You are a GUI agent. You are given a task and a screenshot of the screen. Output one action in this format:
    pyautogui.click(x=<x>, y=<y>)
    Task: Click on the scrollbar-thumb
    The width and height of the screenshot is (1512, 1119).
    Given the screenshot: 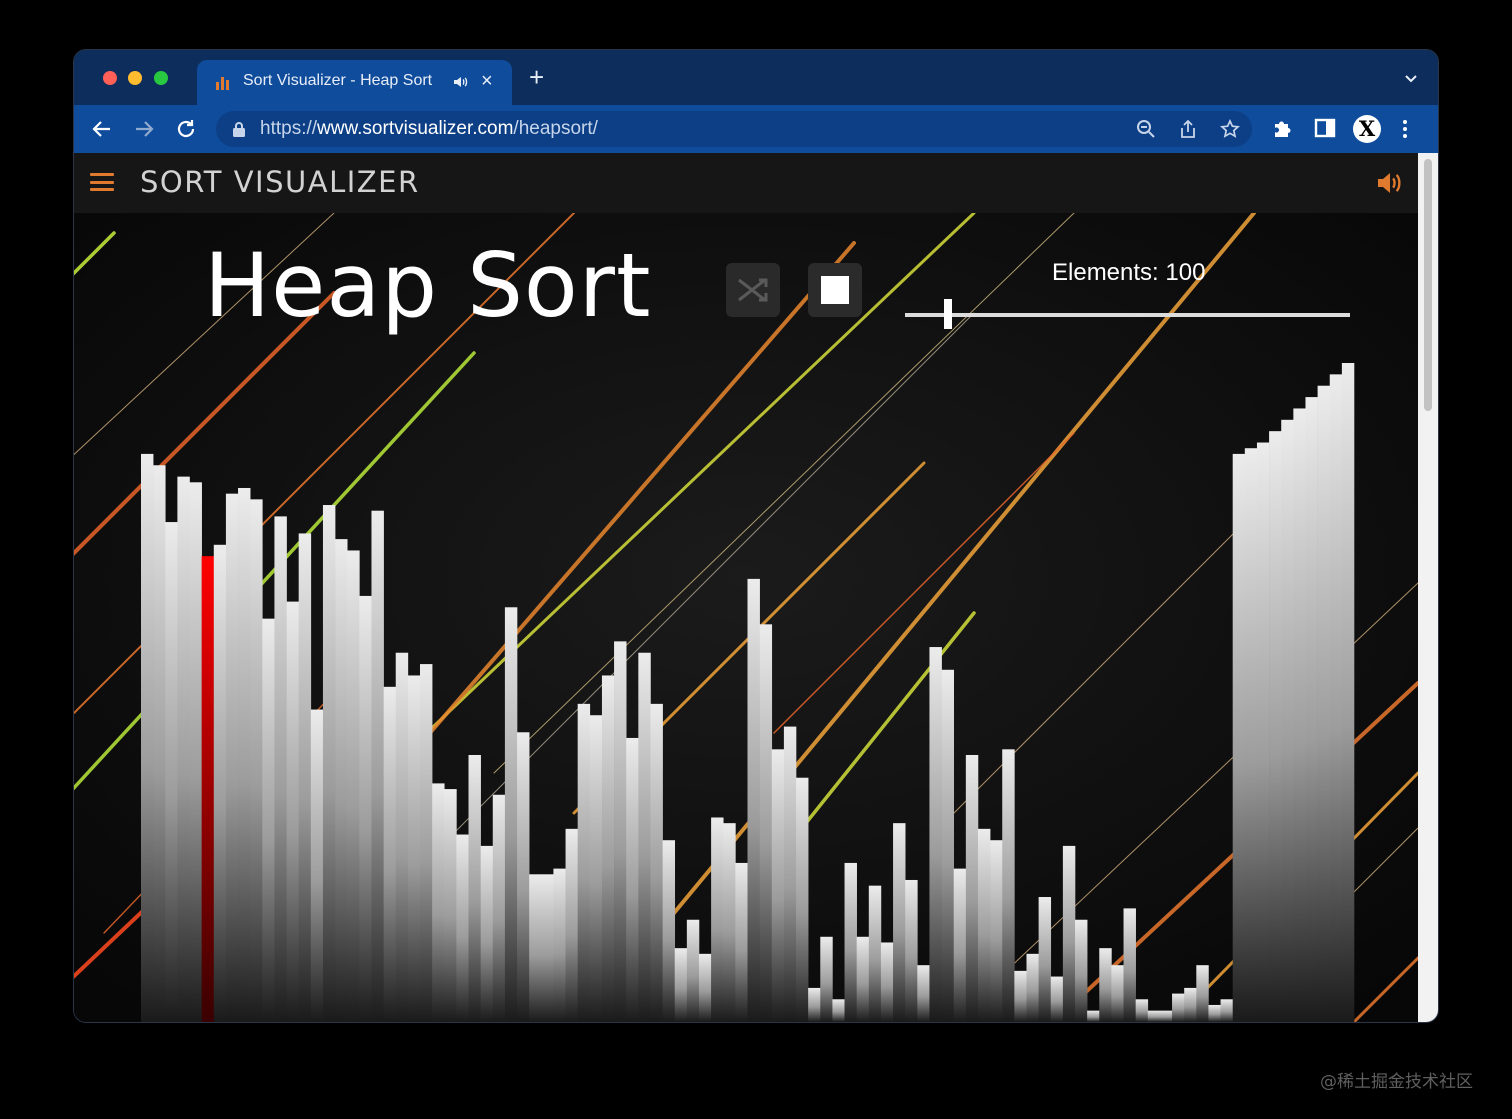 What is the action you would take?
    pyautogui.click(x=1428, y=285)
    